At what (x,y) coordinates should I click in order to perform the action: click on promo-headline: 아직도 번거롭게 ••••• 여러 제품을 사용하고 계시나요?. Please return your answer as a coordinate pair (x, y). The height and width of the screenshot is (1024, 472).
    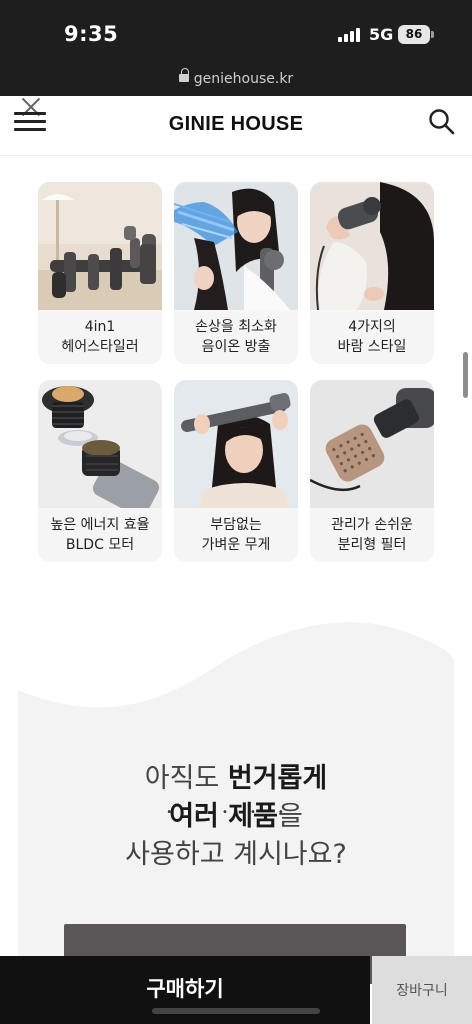
    Looking at the image, I should click on (236, 817).